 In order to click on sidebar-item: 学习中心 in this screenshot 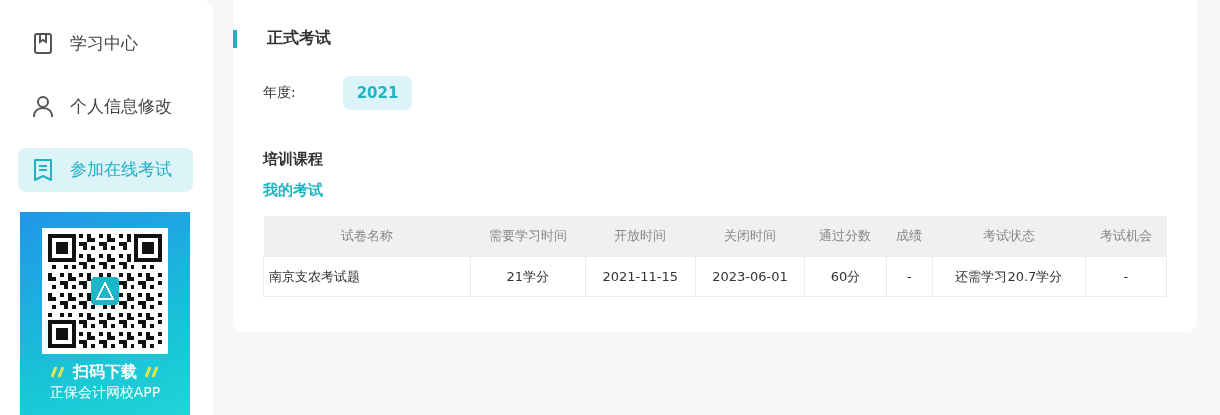, I will do `click(105, 44)`.